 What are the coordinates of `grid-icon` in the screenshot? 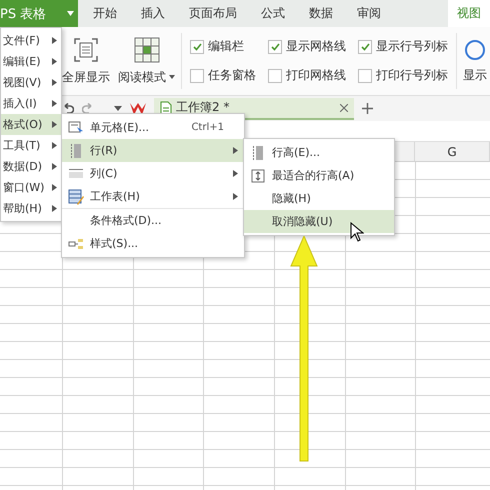 It's located at (147, 49).